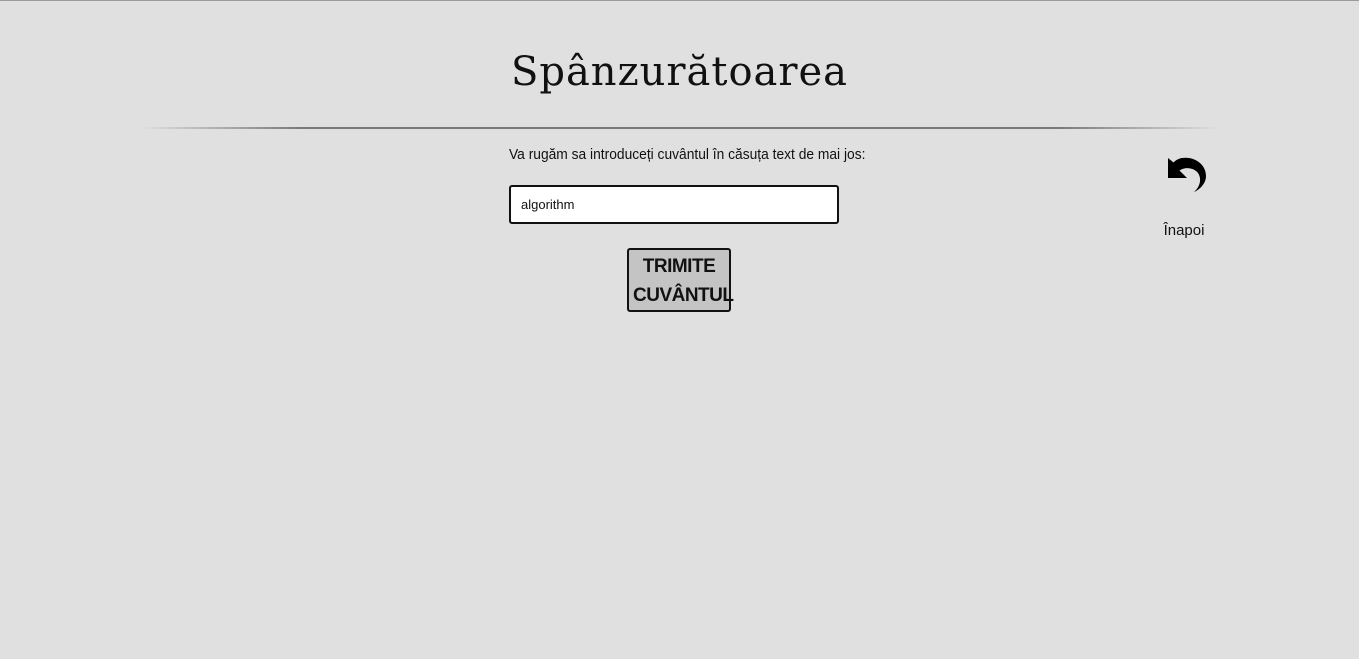  What do you see at coordinates (683, 295) in the screenshot?
I see `submit-label-line2: CUVÂNTUL` at bounding box center [683, 295].